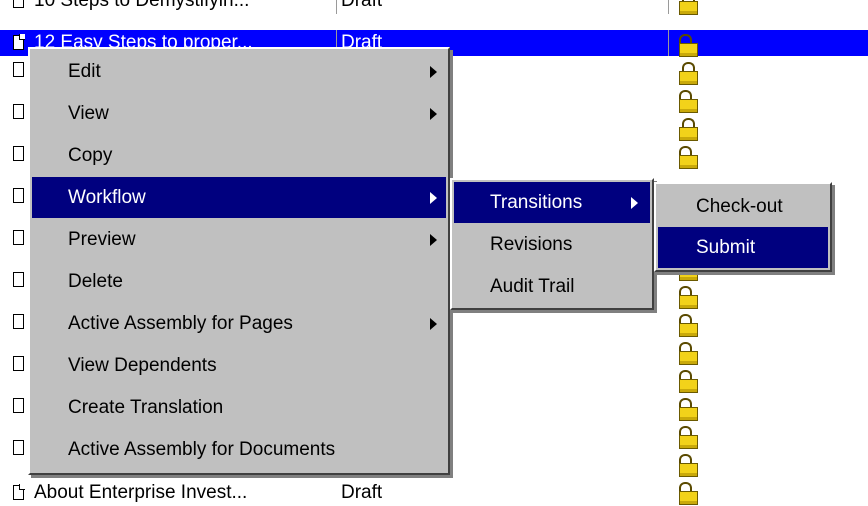 This screenshot has width=868, height=506. I want to click on menu-item-audit-trail: Audit Trail, so click(552, 286).